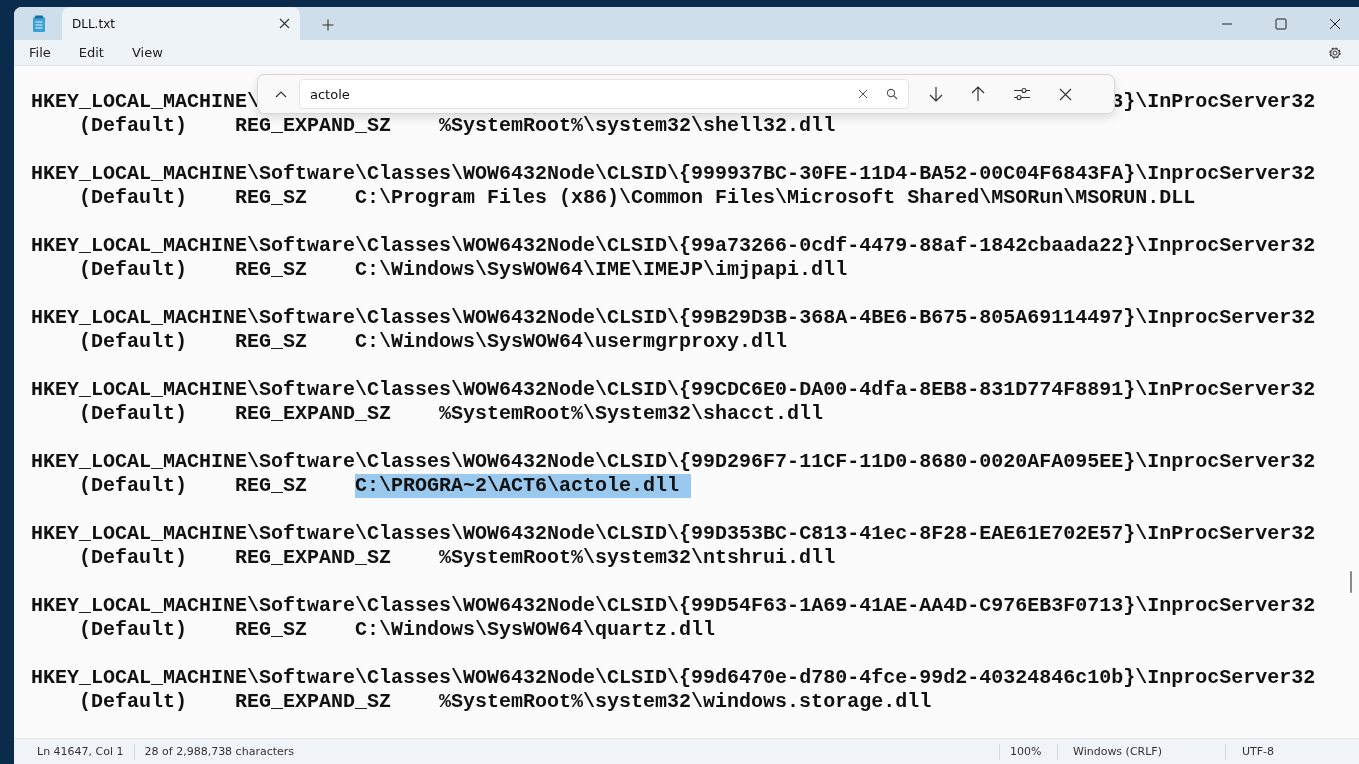  Describe the element at coordinates (80, 751) in the screenshot. I see `cursor-position: Ln 41647, Col 1` at that location.